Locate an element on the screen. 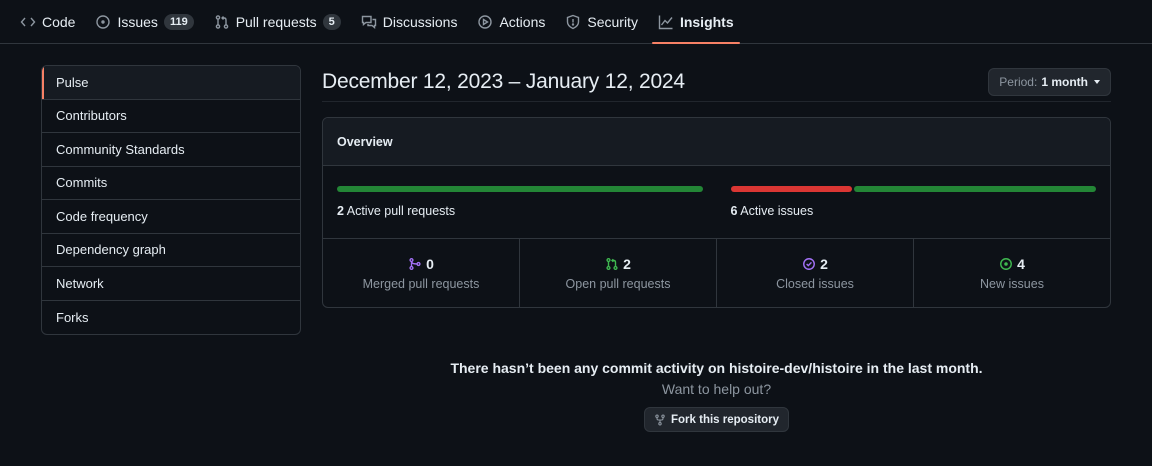 This screenshot has width=1152, height=466. nav-label: Security is located at coordinates (612, 21).